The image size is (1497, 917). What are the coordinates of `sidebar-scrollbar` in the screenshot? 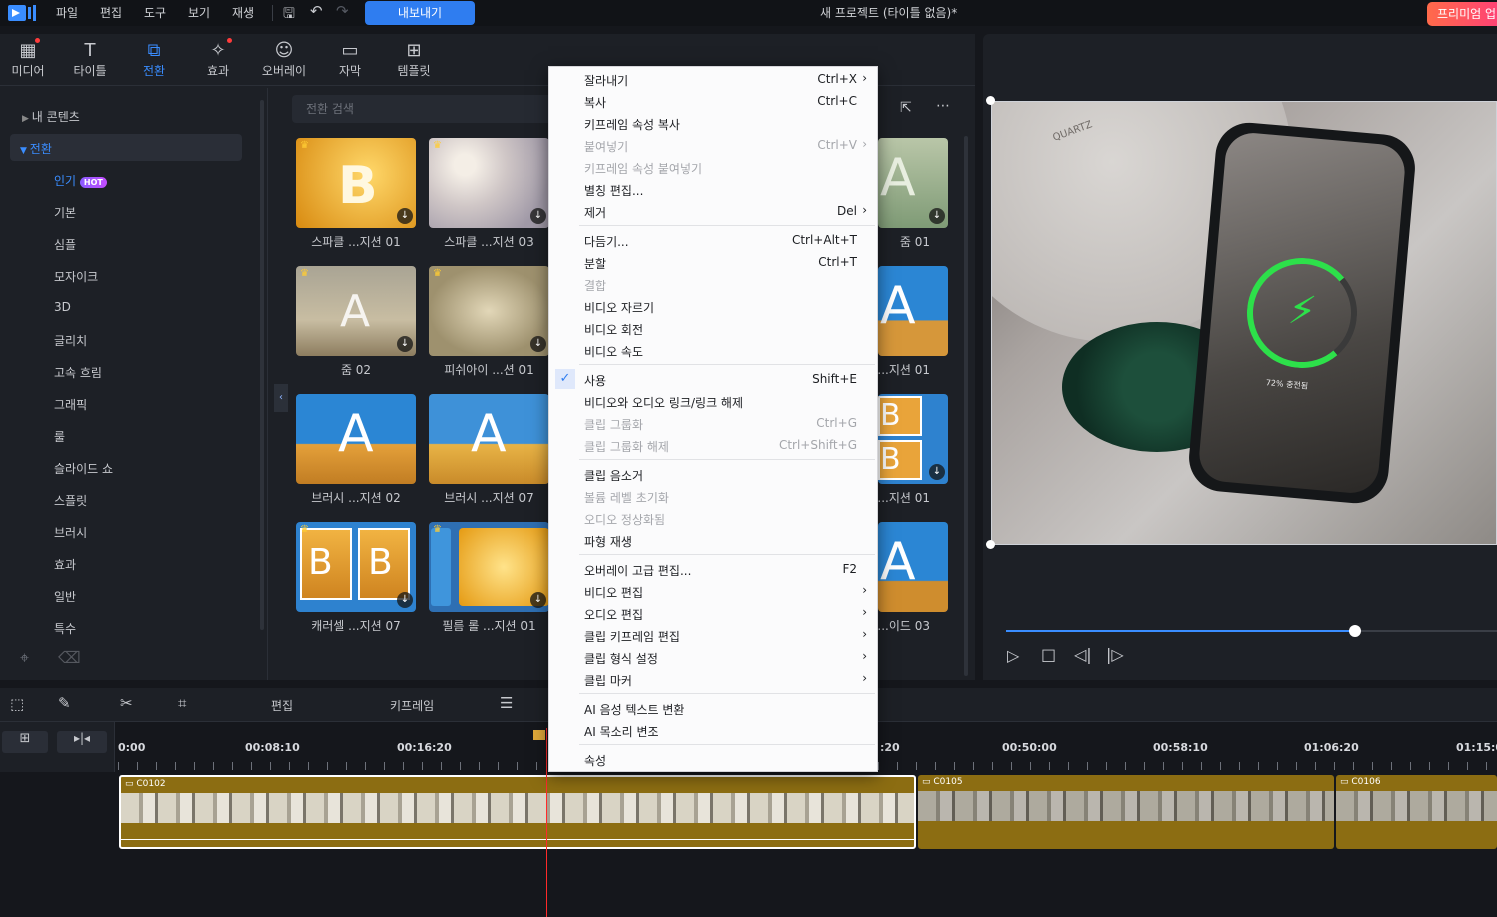 It's located at (262, 365).